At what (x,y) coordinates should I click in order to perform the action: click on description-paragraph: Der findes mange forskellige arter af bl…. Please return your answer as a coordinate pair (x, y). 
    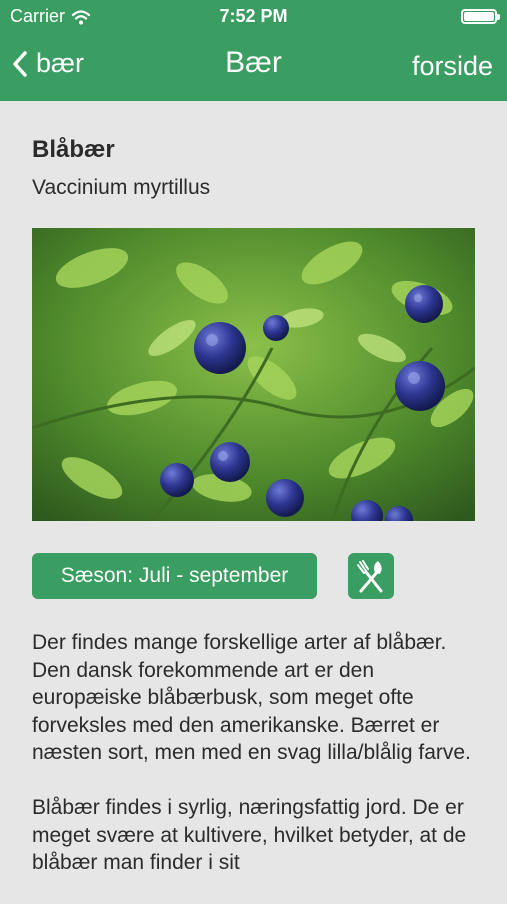
    Looking at the image, I should click on (251, 698).